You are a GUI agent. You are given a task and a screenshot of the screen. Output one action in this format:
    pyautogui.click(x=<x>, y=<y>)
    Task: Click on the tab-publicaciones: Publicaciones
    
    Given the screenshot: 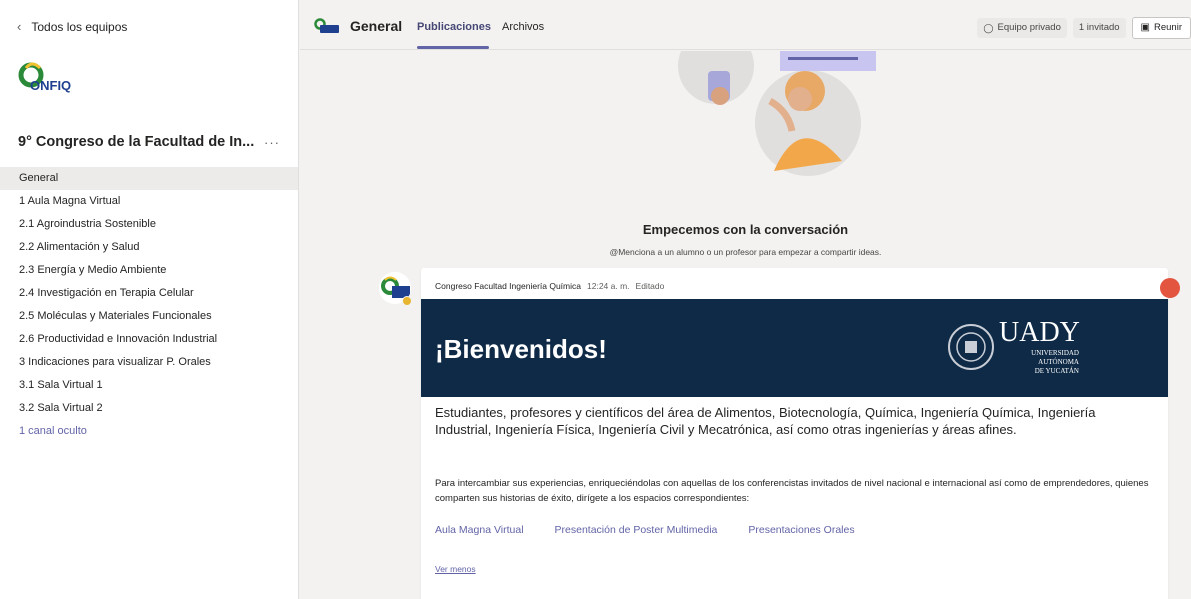 What is the action you would take?
    pyautogui.click(x=454, y=27)
    